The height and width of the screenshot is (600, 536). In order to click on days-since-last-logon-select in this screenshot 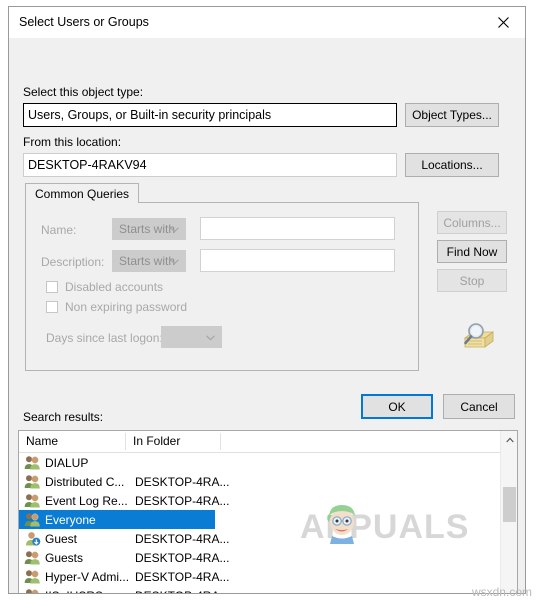, I will do `click(191, 337)`.